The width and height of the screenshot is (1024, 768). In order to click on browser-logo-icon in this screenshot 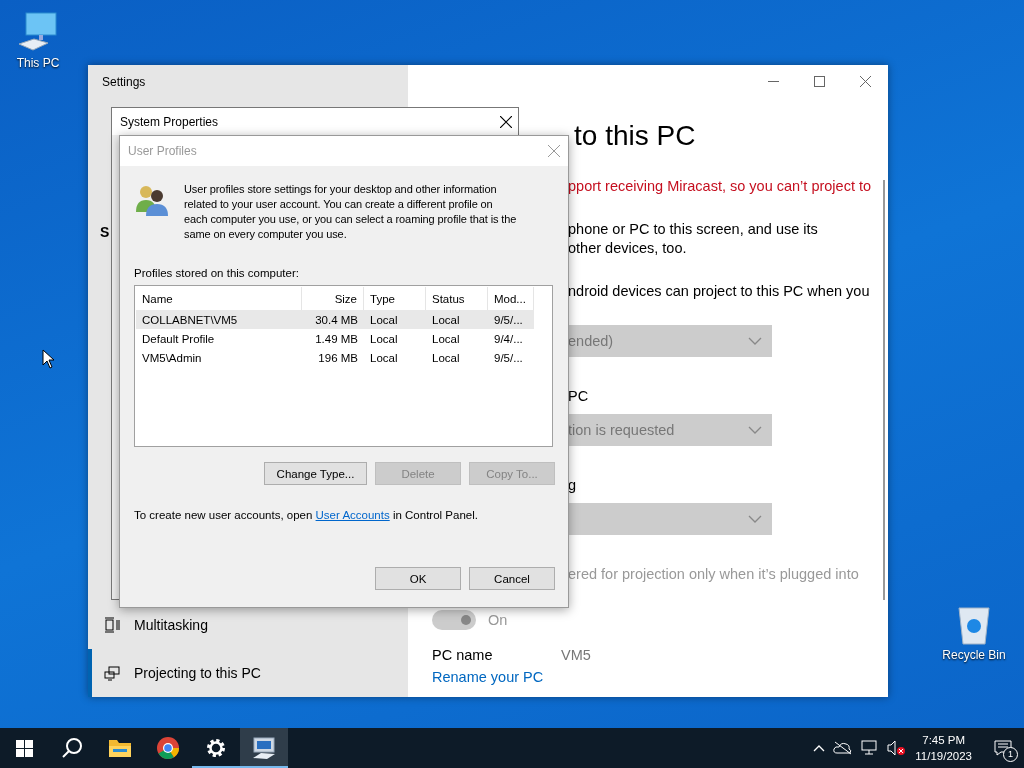, I will do `click(168, 748)`.